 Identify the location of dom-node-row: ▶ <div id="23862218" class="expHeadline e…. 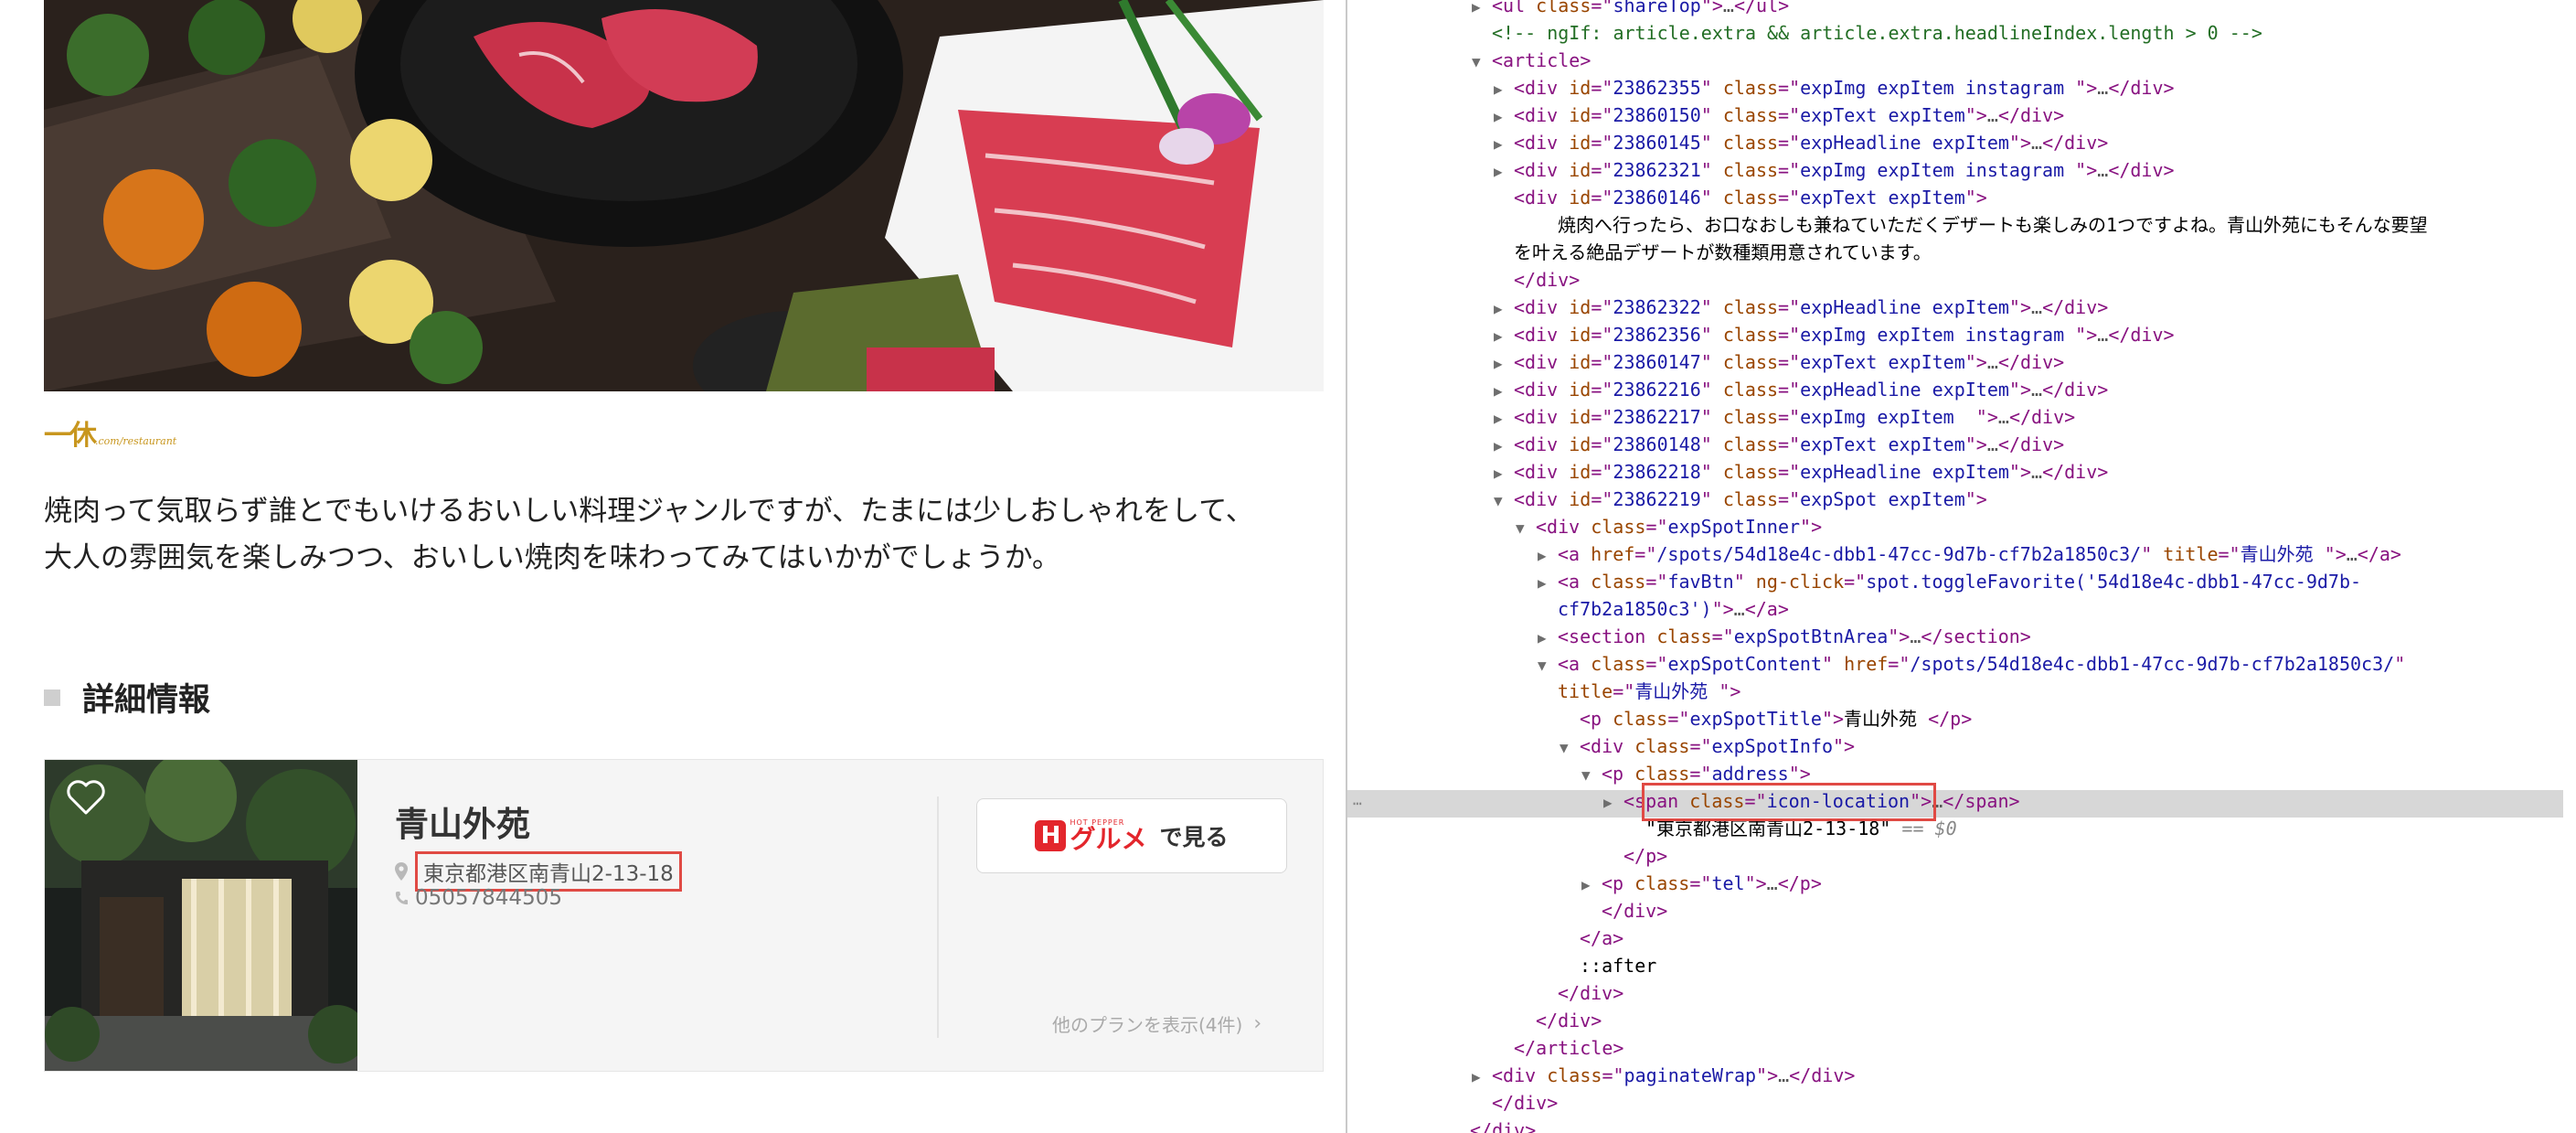
(1801, 472).